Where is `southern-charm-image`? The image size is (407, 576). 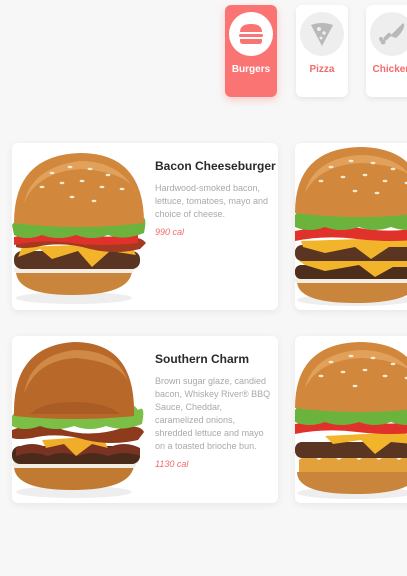
southern-charm-image is located at coordinates (78, 420).